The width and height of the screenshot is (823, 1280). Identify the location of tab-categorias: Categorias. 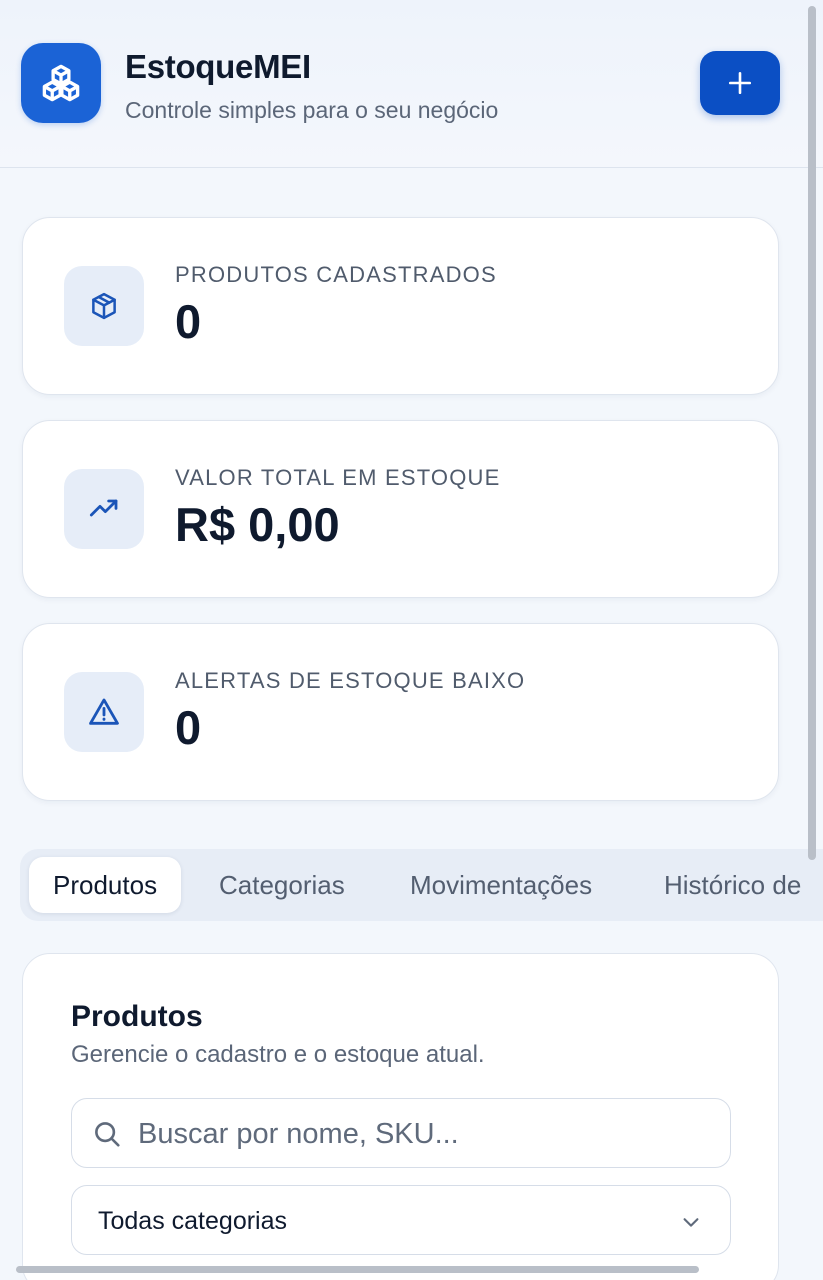
(282, 885).